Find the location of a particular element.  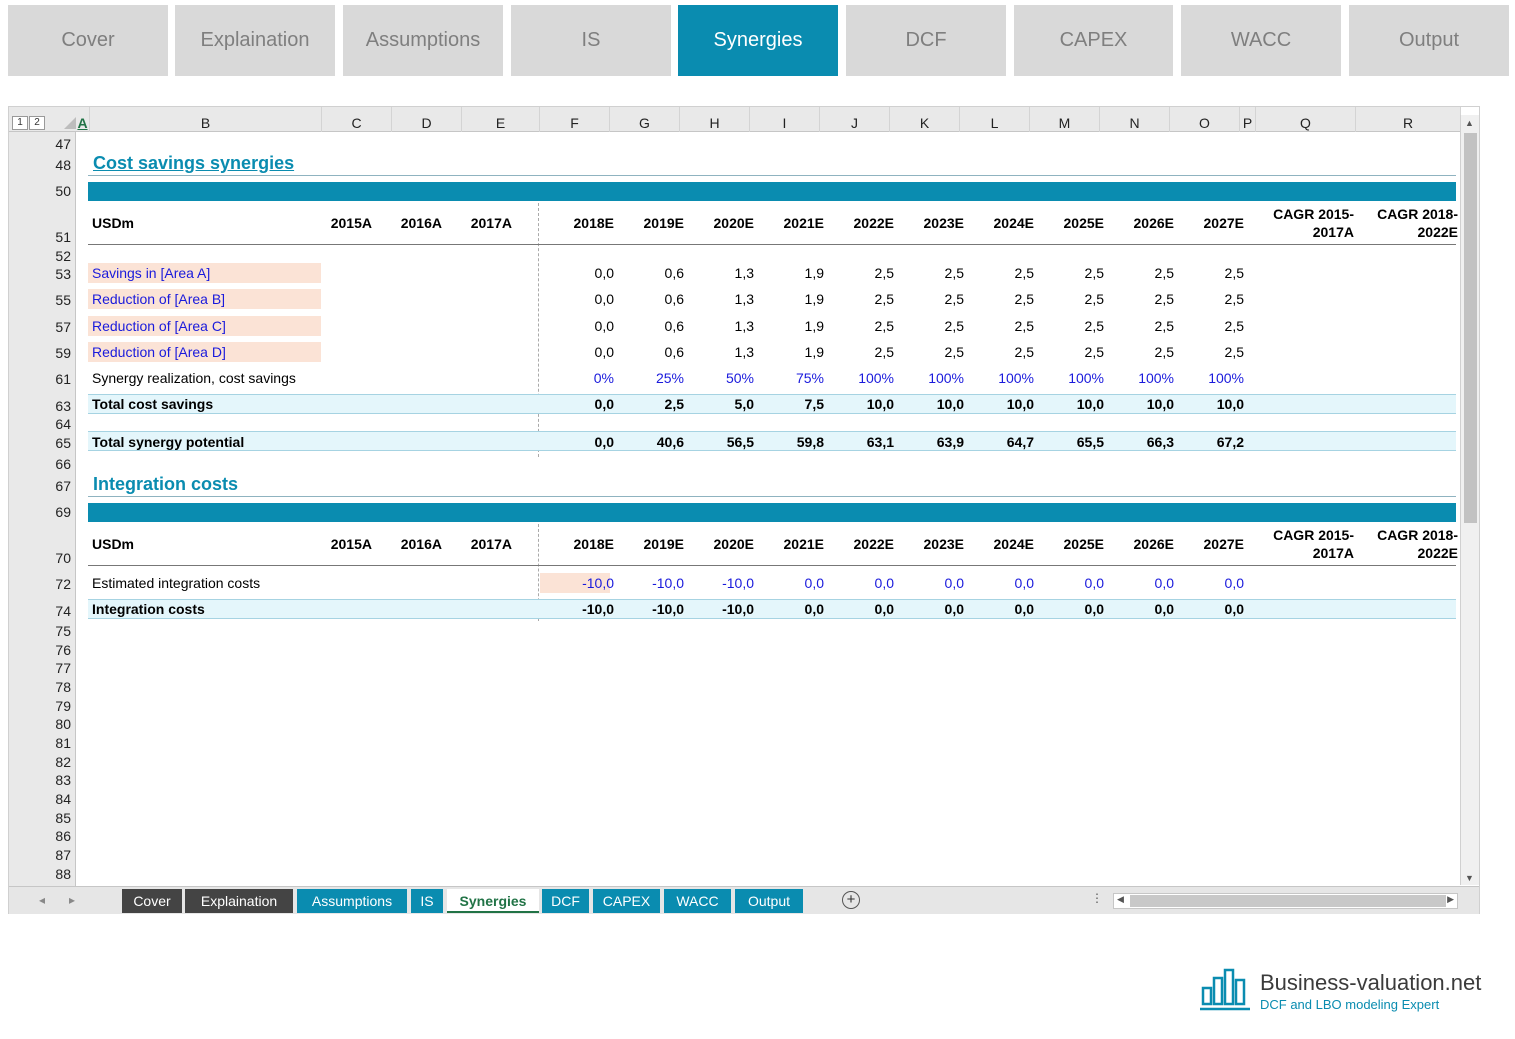

percent-input-cell: 25% is located at coordinates (651, 378).